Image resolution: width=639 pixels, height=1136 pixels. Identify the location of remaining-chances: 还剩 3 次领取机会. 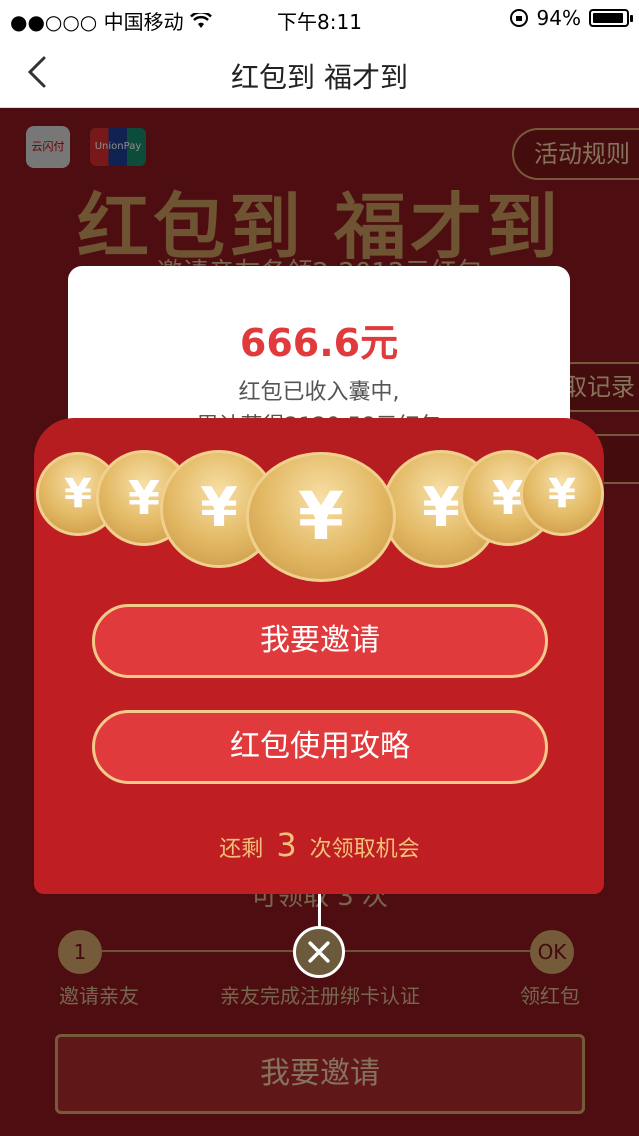
(319, 845).